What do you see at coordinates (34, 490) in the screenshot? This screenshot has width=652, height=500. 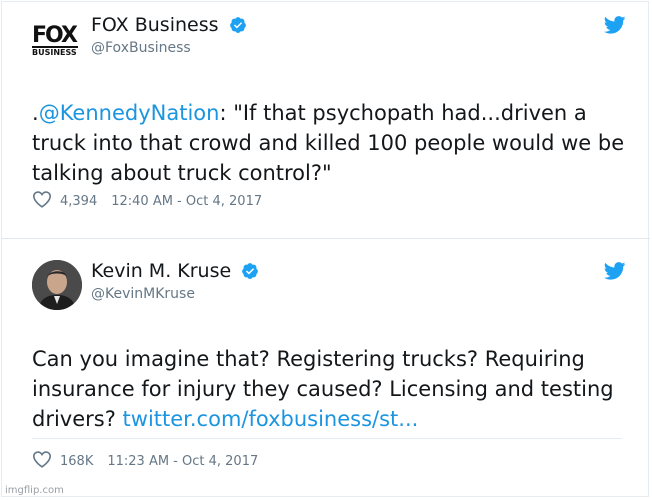 I see `imgflip-watermark: imgflip.com` at bounding box center [34, 490].